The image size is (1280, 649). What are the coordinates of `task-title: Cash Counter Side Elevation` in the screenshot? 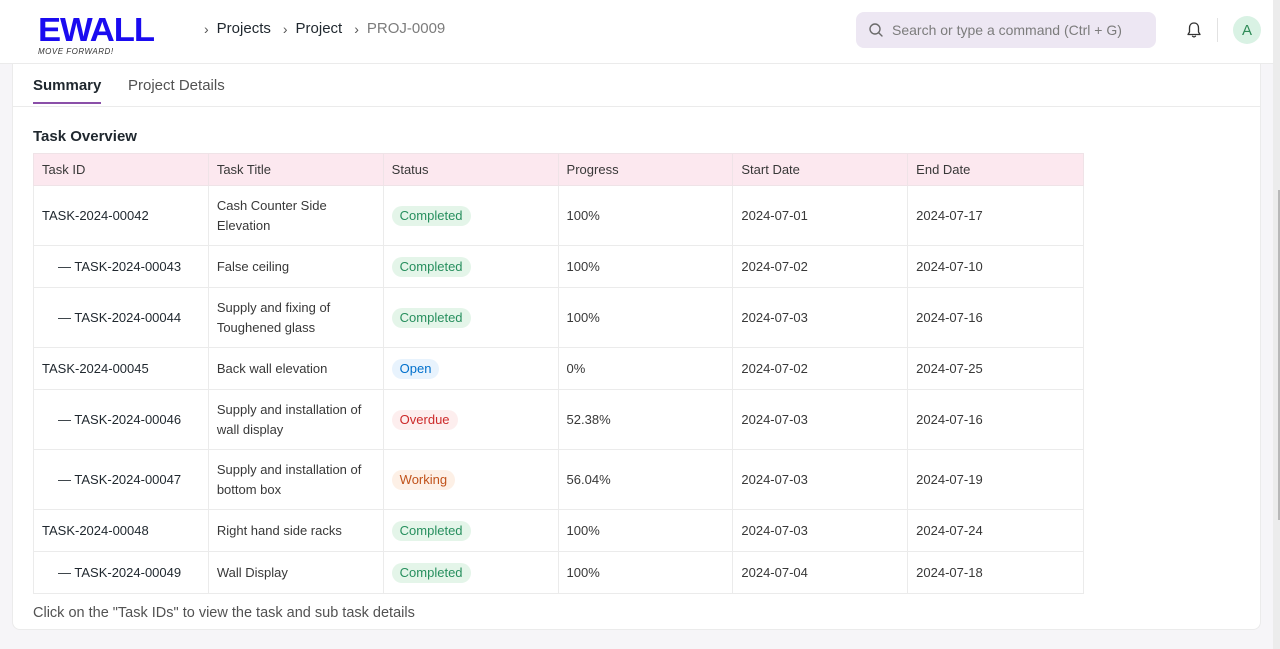 It's located at (295, 215).